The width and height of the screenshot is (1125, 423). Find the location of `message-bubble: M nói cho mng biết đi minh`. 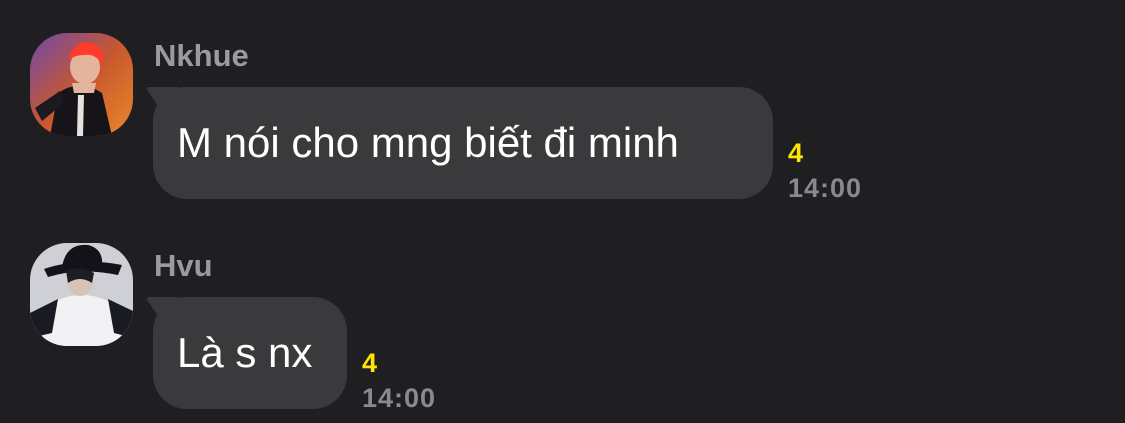

message-bubble: M nói cho mng biết đi minh is located at coordinates (463, 143).